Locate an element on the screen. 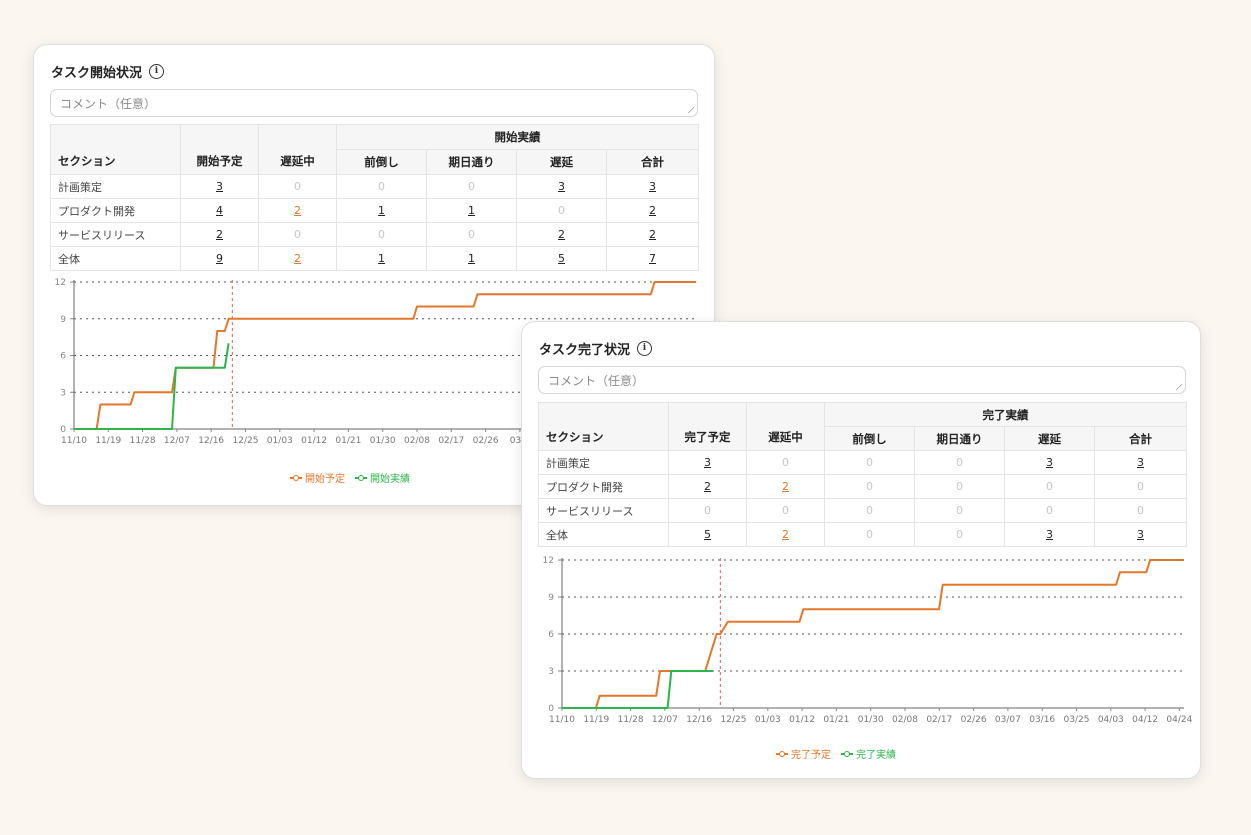 Image resolution: width=1251 pixels, height=835 pixels. legend-item-planned: 開始予定 is located at coordinates (317, 477).